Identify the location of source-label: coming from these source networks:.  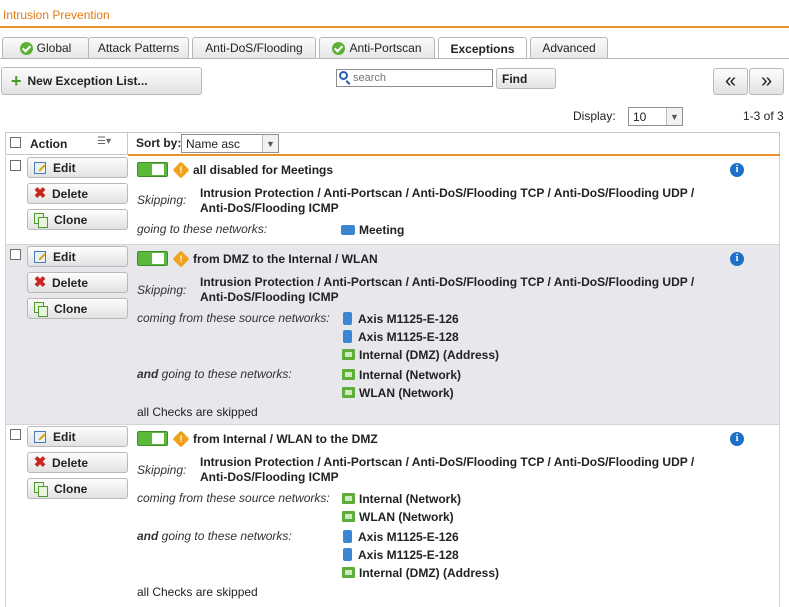
(233, 498).